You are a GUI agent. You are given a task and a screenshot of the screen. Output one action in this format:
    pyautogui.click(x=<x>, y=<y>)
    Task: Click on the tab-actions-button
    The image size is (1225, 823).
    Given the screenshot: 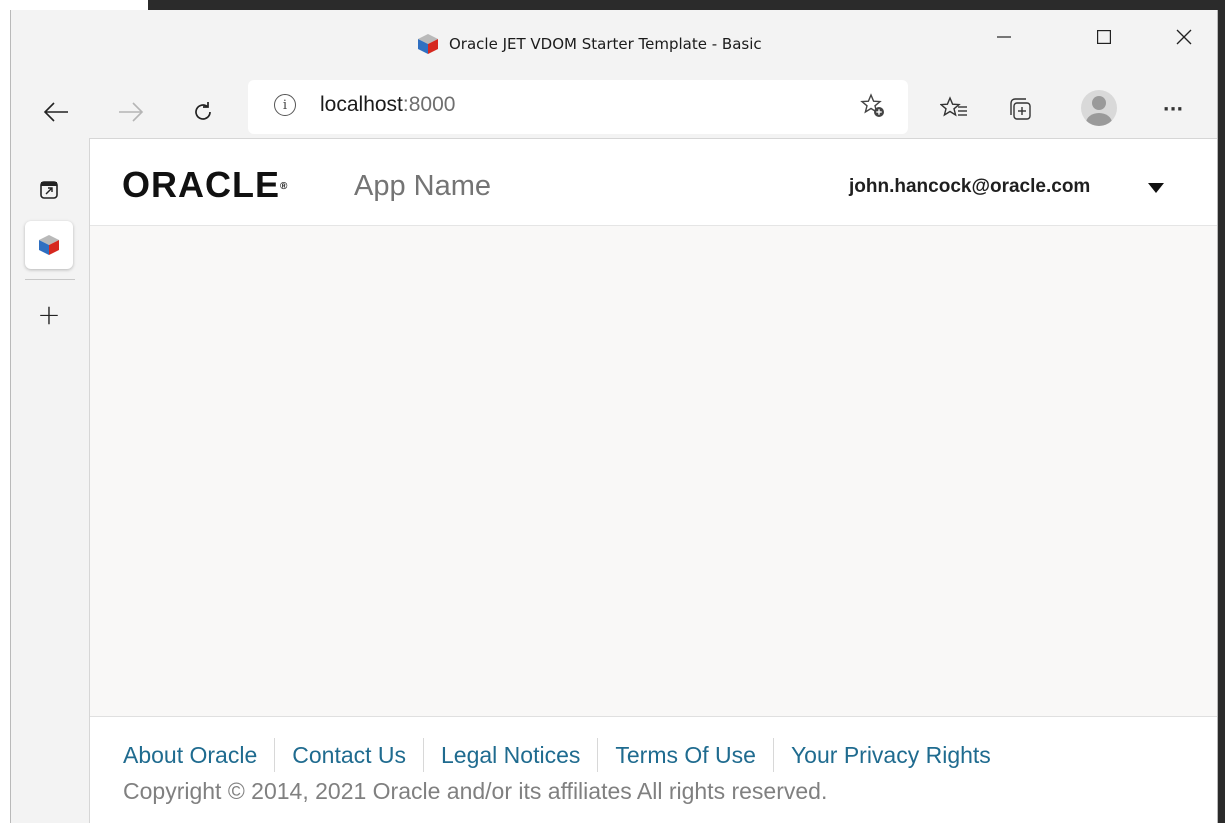 What is the action you would take?
    pyautogui.click(x=49, y=190)
    